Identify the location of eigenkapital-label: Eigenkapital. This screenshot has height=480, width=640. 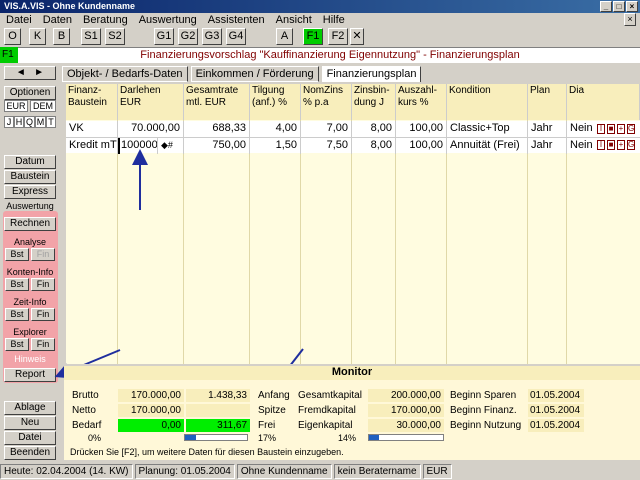
(325, 425).